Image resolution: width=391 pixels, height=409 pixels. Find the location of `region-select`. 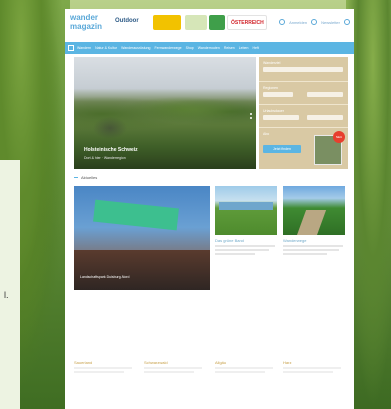

region-select is located at coordinates (278, 94).